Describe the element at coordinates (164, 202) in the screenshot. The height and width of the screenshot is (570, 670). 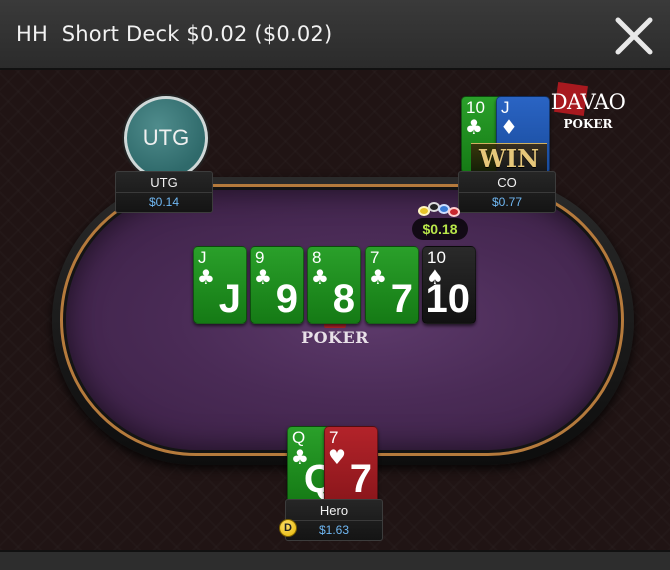
I see `utg-stack: $0.14` at that location.